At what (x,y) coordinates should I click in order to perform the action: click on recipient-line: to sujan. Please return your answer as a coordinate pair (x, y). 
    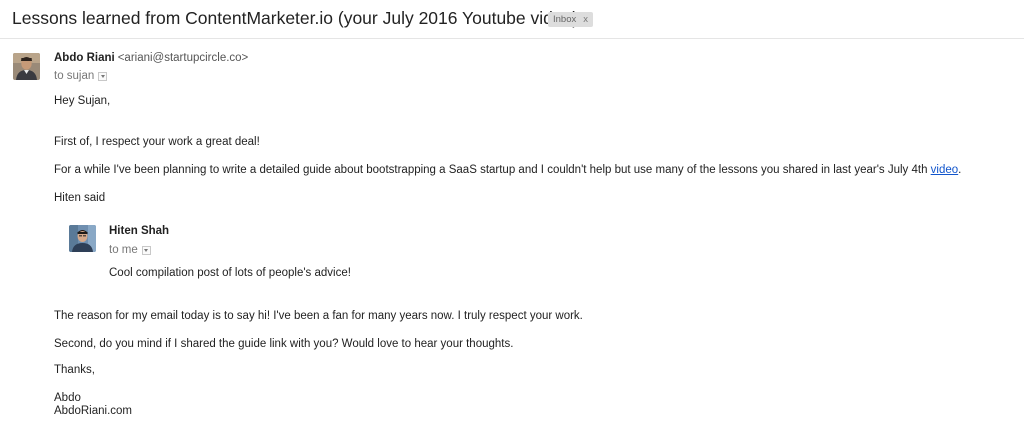
    Looking at the image, I should click on (81, 76).